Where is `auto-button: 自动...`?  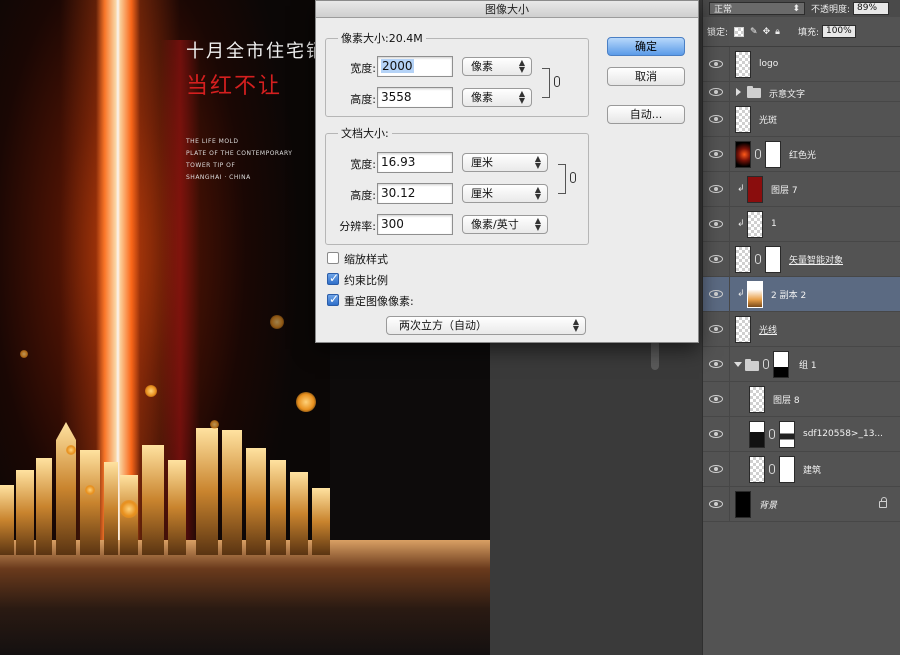 auto-button: 自动... is located at coordinates (646, 114).